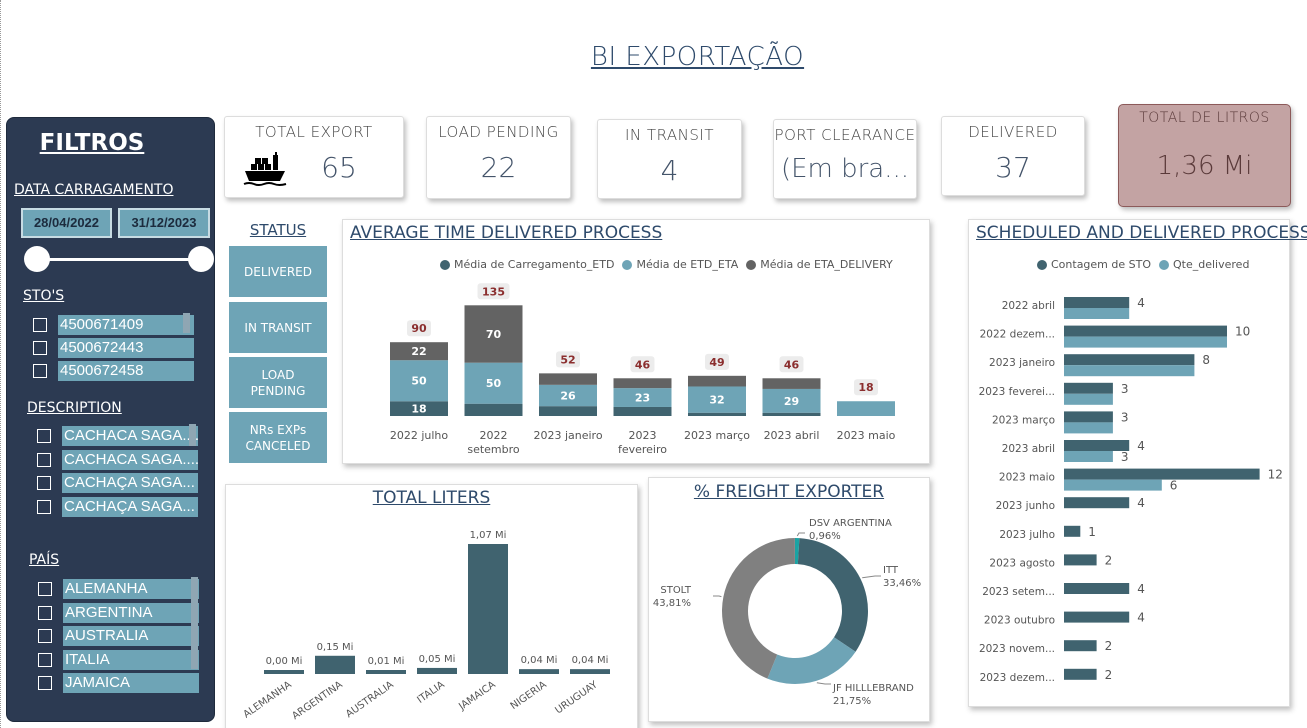  I want to click on status-in-transit-button: IN TRANSIT, so click(278, 327).